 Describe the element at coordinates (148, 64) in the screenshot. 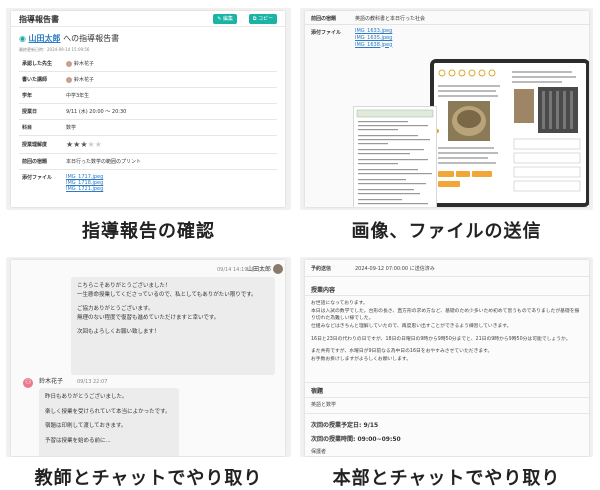

I see `table-row: 承認した先生 鈴木花子` at that location.